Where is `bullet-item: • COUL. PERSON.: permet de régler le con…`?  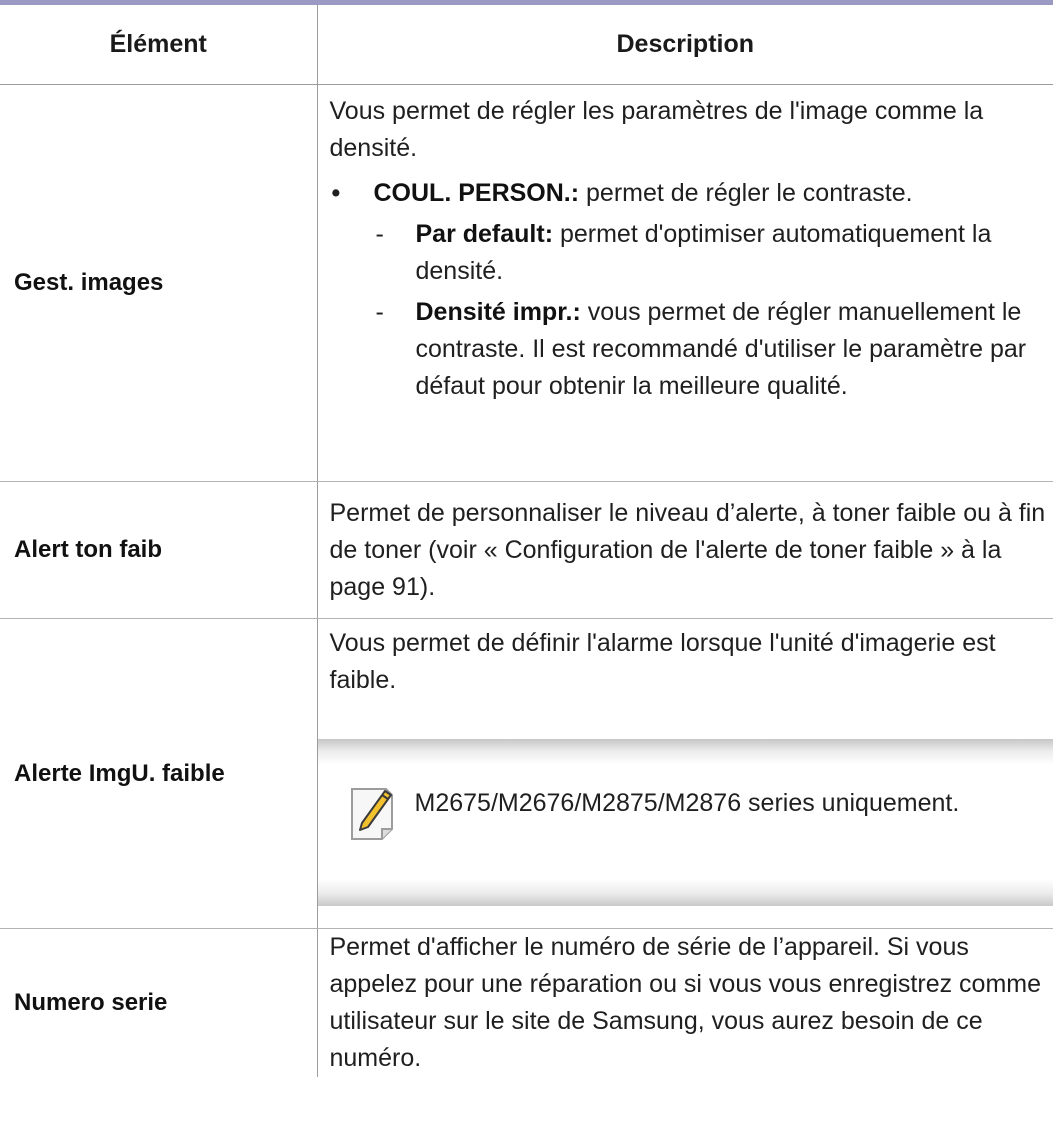 bullet-item: • COUL. PERSON.: permet de régler le con… is located at coordinates (689, 193).